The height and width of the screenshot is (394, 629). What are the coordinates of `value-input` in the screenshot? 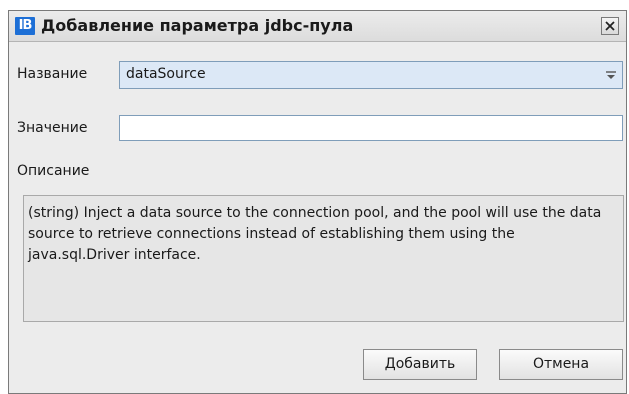 It's located at (371, 128).